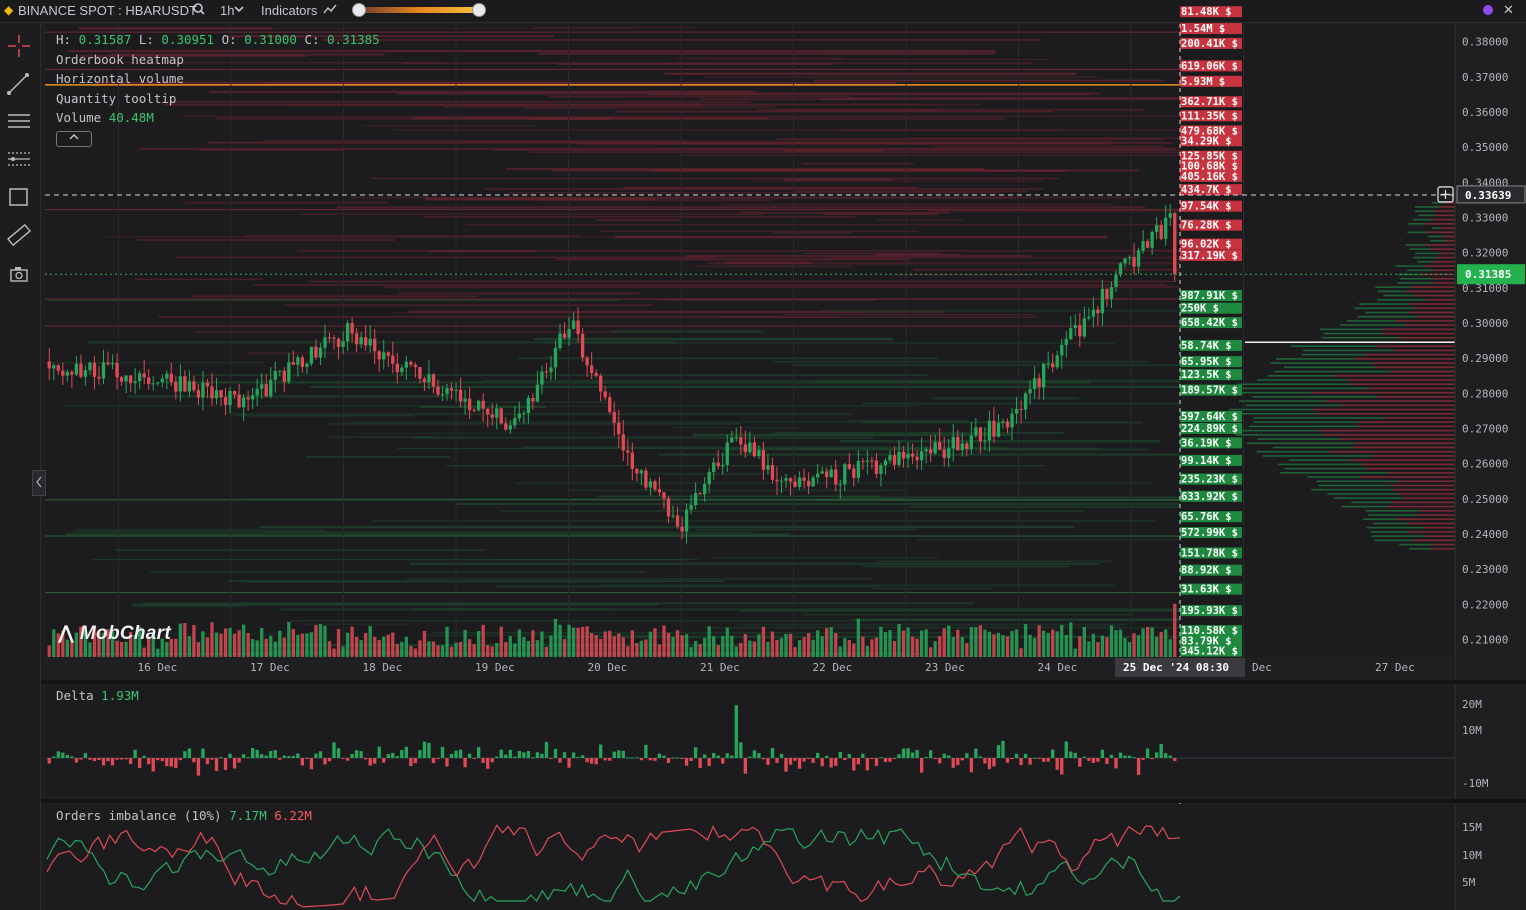 The height and width of the screenshot is (910, 1526). I want to click on legend-item-volume: Volume 40.48M, so click(218, 118).